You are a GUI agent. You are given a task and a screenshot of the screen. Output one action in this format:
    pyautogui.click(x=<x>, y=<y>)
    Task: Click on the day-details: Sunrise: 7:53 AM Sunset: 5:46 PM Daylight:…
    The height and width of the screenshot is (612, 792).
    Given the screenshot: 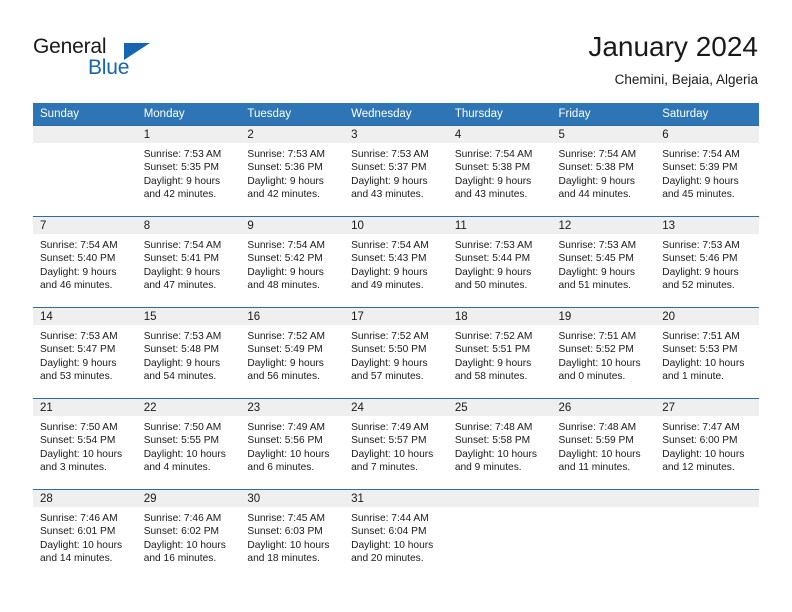 What is the action you would take?
    pyautogui.click(x=707, y=263)
    